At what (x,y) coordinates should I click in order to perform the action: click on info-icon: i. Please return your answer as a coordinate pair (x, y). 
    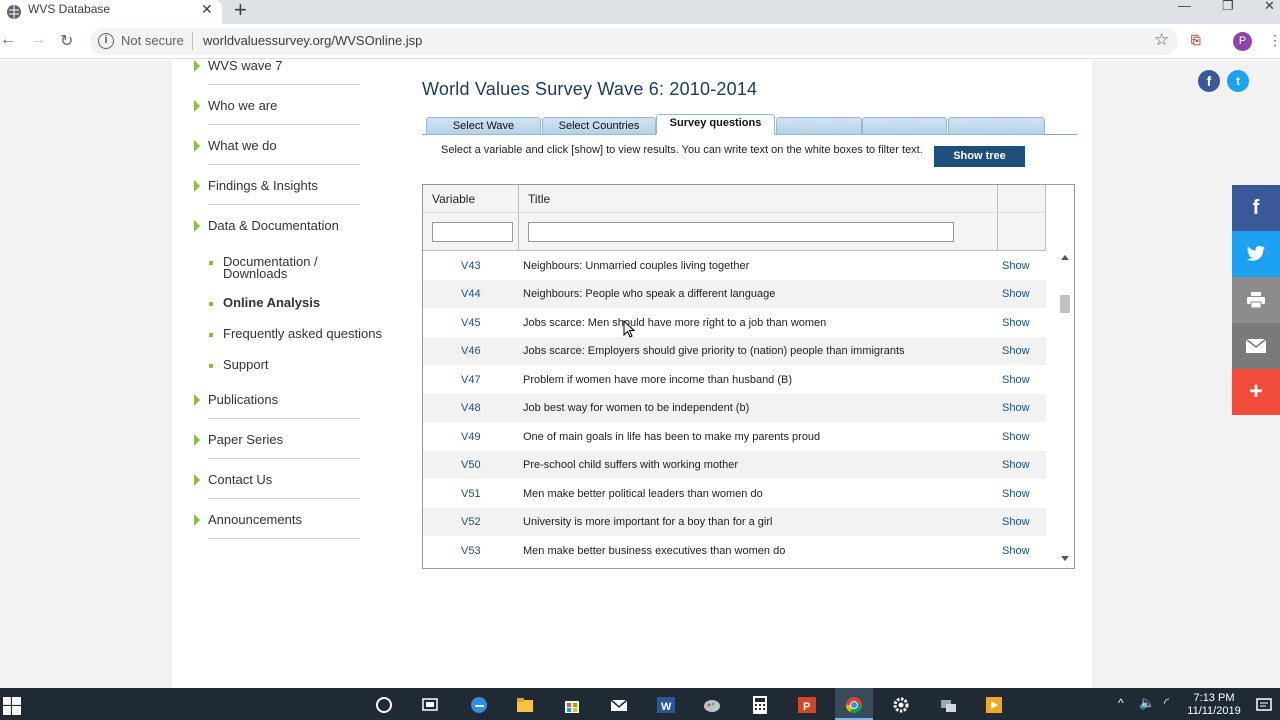
    Looking at the image, I should click on (106, 41).